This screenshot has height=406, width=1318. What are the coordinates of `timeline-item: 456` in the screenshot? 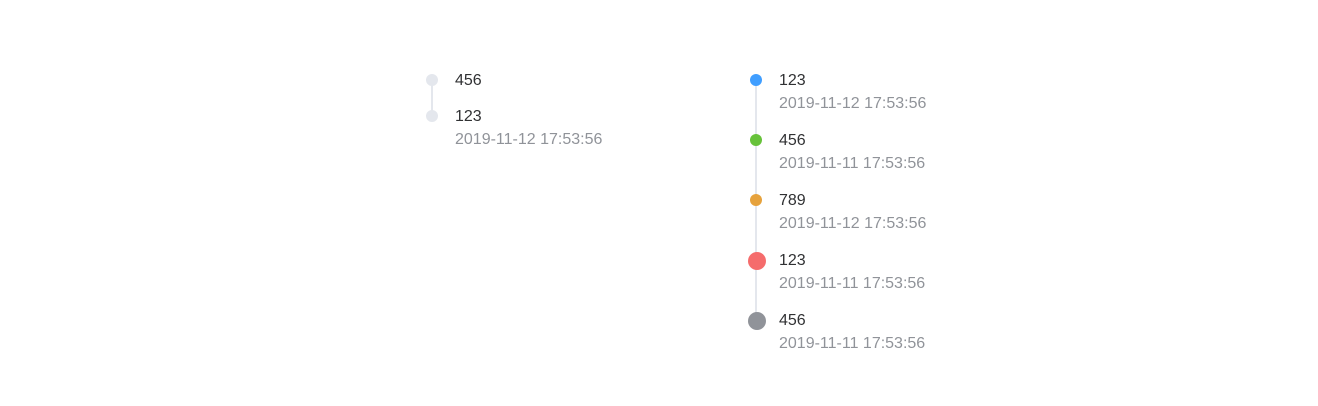 It's located at (513, 93).